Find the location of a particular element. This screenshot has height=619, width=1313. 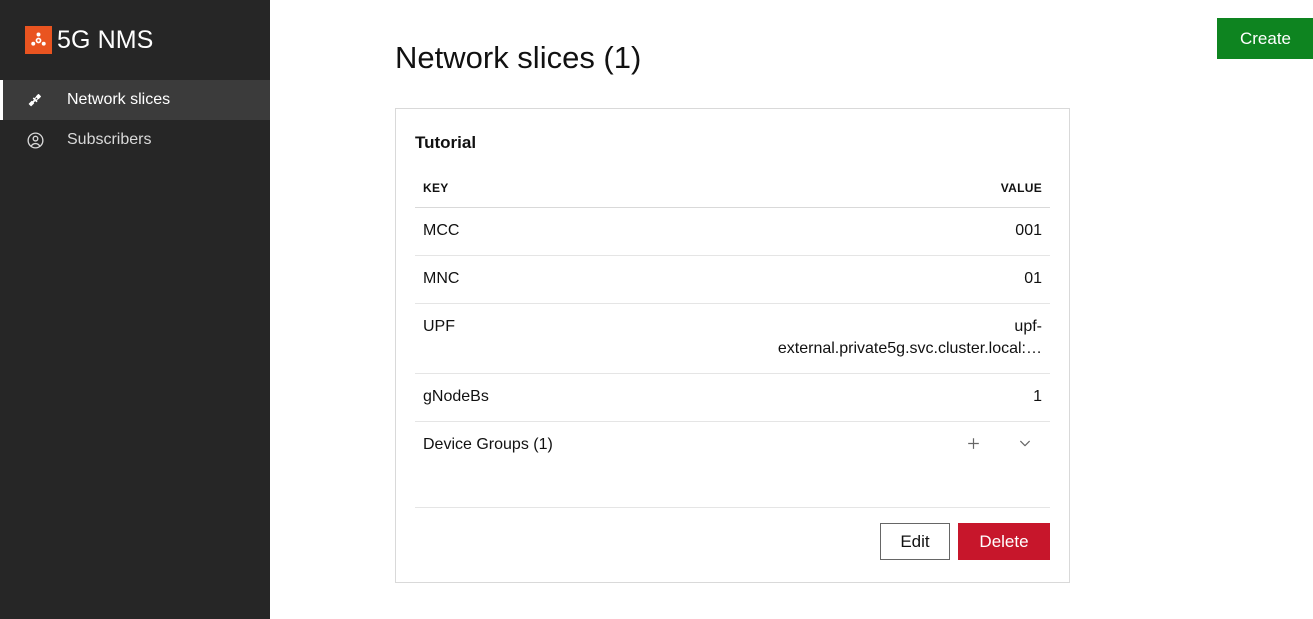

row-value-device-groups is located at coordinates (892, 446).